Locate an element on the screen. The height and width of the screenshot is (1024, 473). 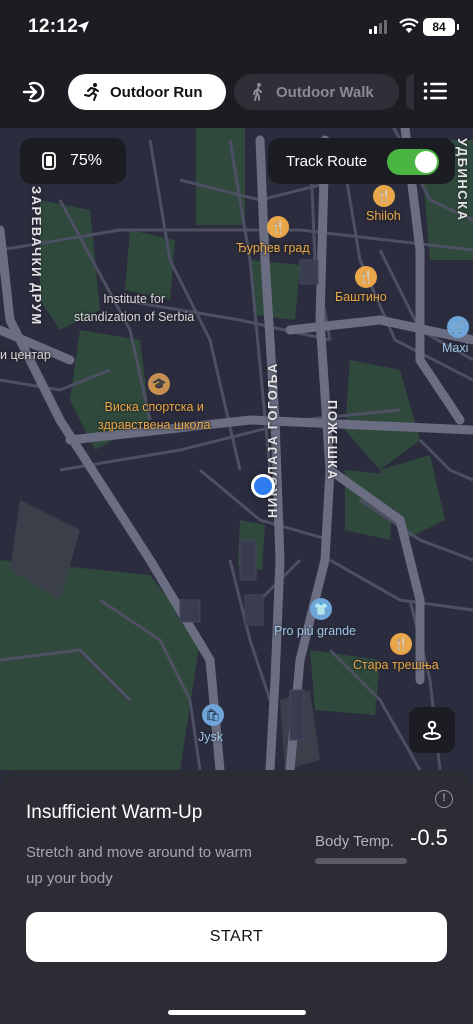
clothing-store-icon: 👕 is located at coordinates (321, 609).